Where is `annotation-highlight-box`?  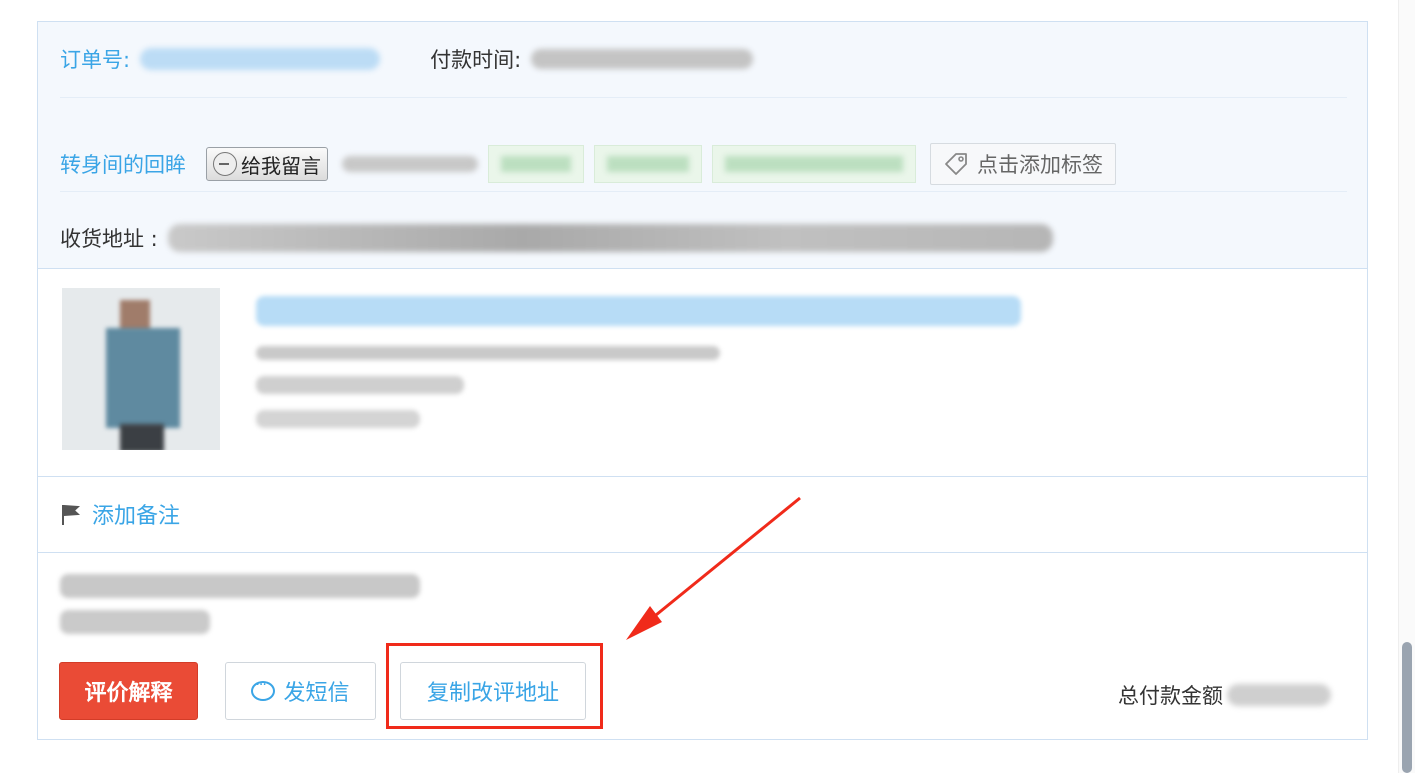
annotation-highlight-box is located at coordinates (494, 686).